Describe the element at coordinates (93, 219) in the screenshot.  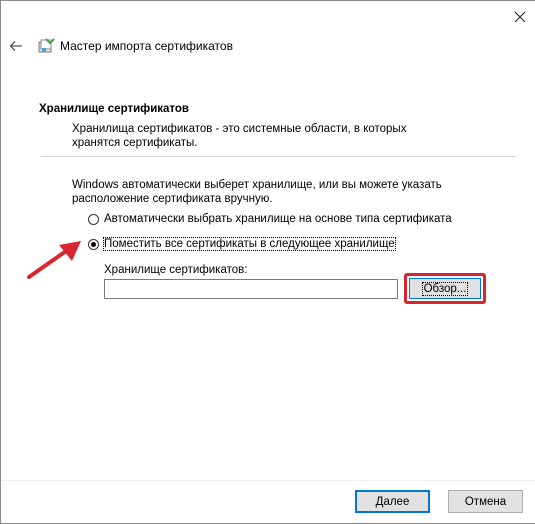
I see `radio-auto-button` at that location.